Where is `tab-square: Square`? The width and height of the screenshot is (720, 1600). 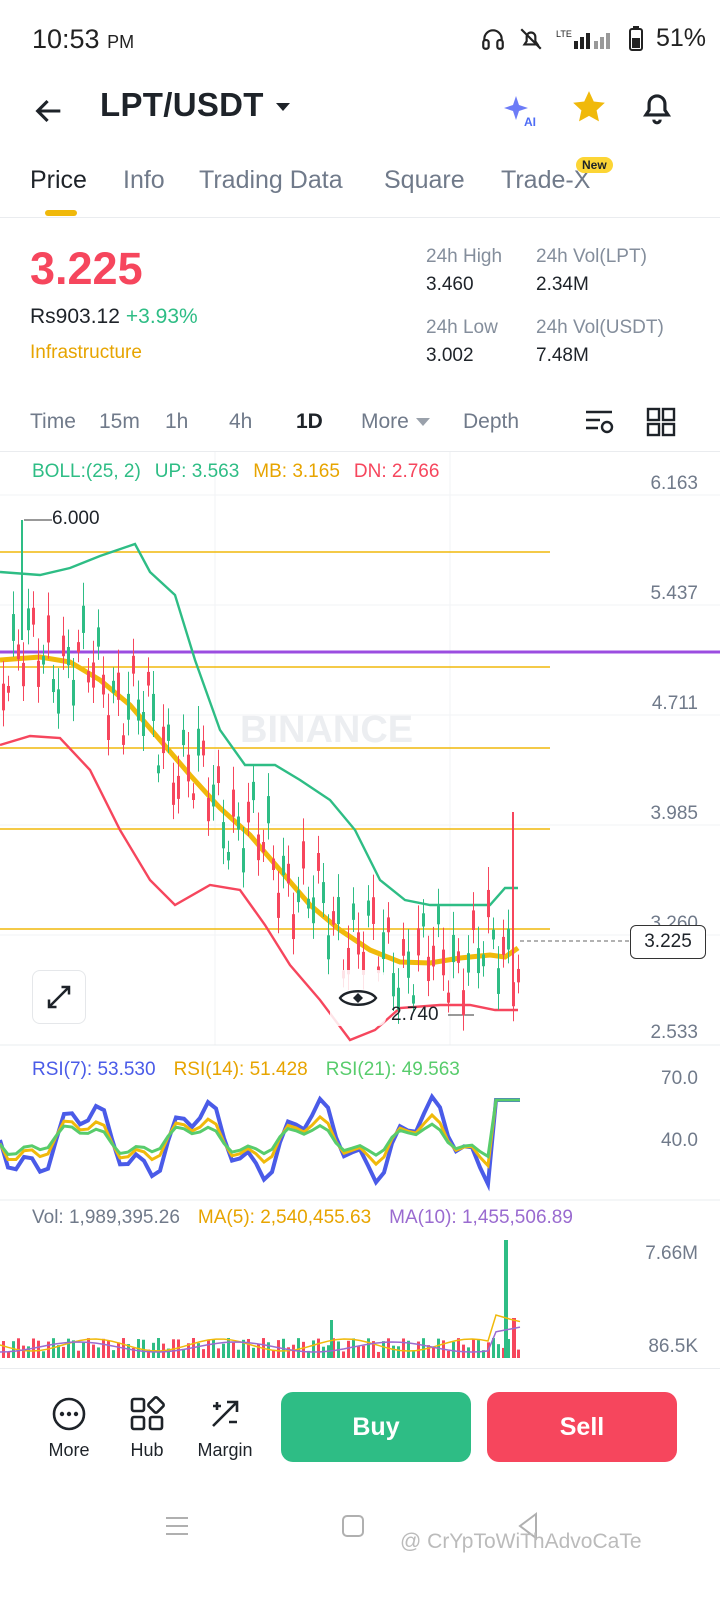 tab-square: Square is located at coordinates (424, 180).